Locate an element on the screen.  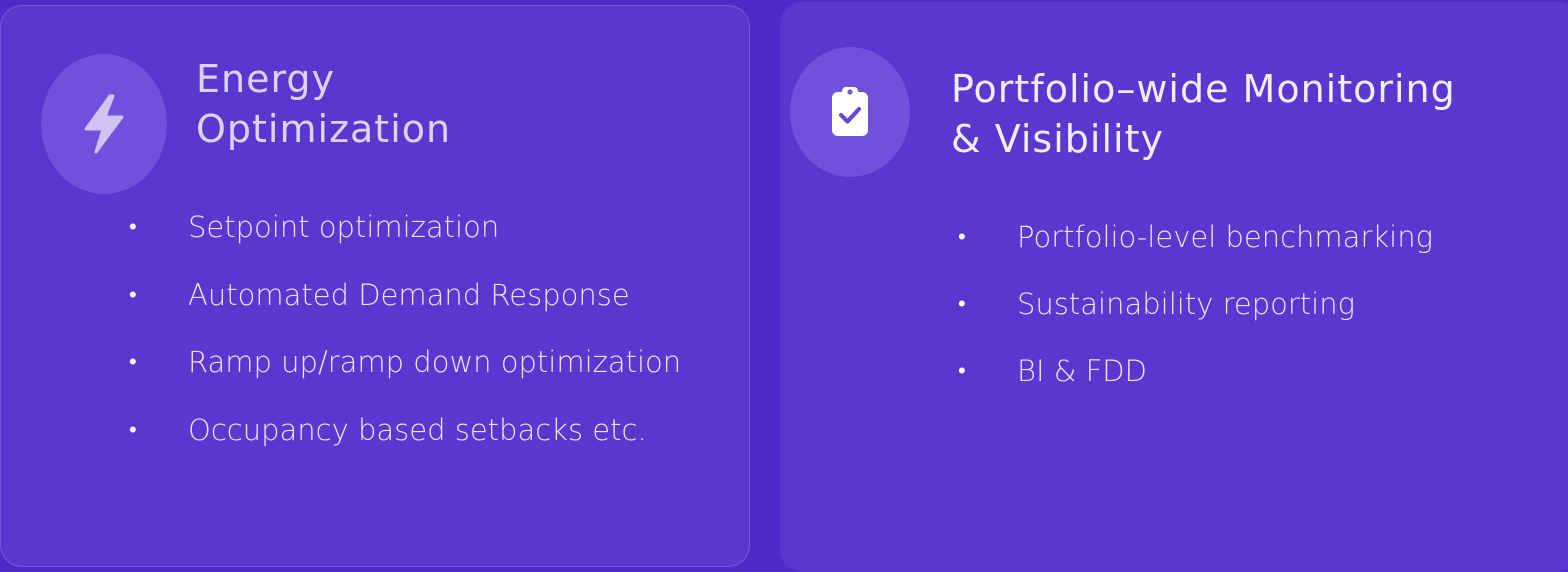
list-item: Occupancy based setbacks etc. is located at coordinates (429, 431).